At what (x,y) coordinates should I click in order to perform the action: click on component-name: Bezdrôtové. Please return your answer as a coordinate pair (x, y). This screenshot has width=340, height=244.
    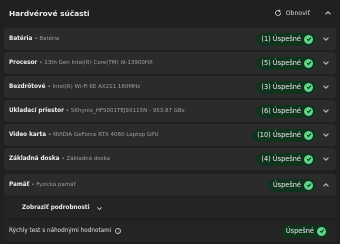
    Looking at the image, I should click on (27, 87).